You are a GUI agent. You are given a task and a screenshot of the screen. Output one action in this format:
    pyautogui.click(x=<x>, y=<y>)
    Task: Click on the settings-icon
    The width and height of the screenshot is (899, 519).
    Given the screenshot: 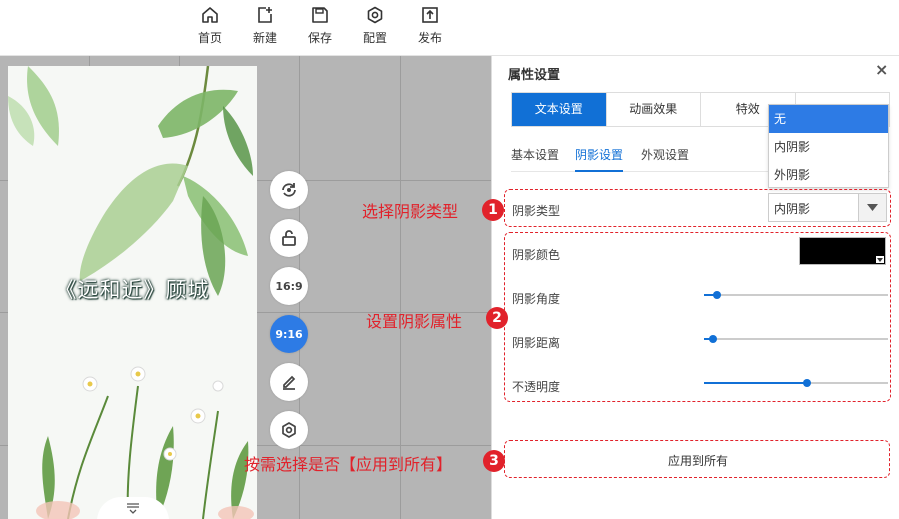 What is the action you would take?
    pyautogui.click(x=375, y=15)
    